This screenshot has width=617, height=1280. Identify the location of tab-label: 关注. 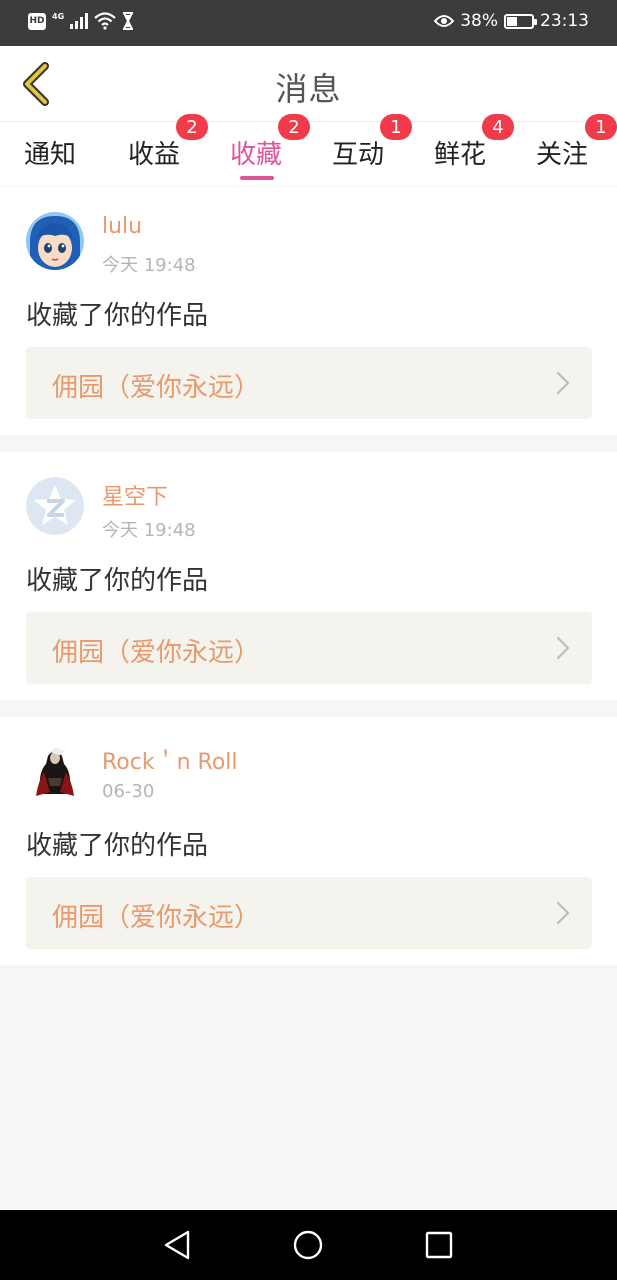
(562, 155).